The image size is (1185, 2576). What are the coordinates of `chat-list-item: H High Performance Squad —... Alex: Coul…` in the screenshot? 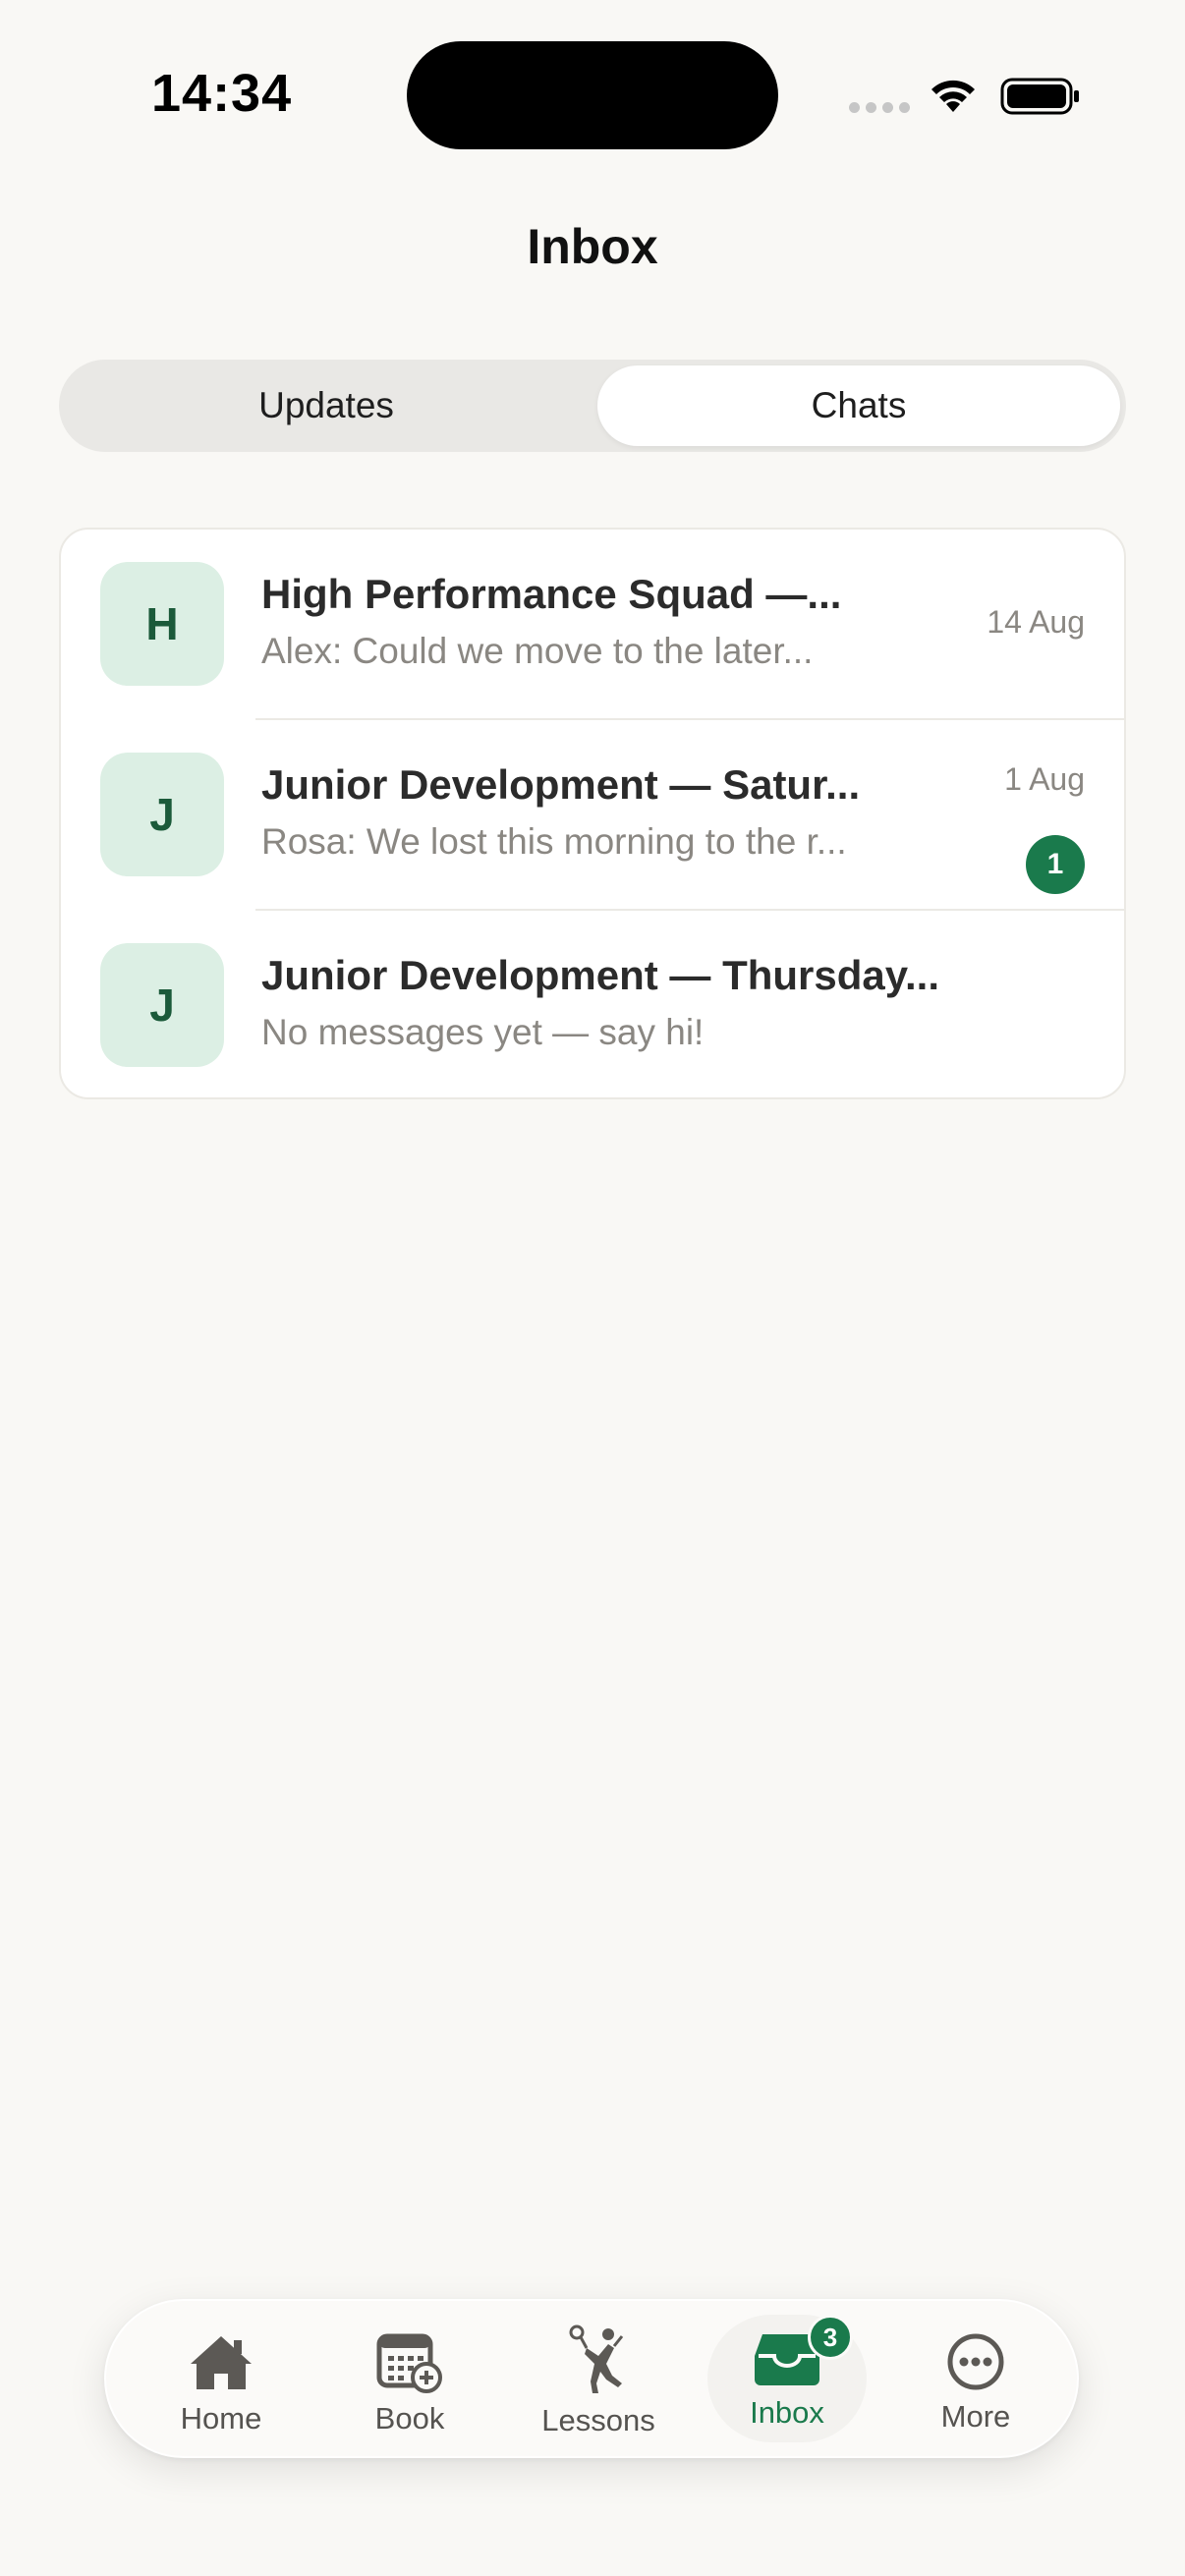 It's located at (592, 625).